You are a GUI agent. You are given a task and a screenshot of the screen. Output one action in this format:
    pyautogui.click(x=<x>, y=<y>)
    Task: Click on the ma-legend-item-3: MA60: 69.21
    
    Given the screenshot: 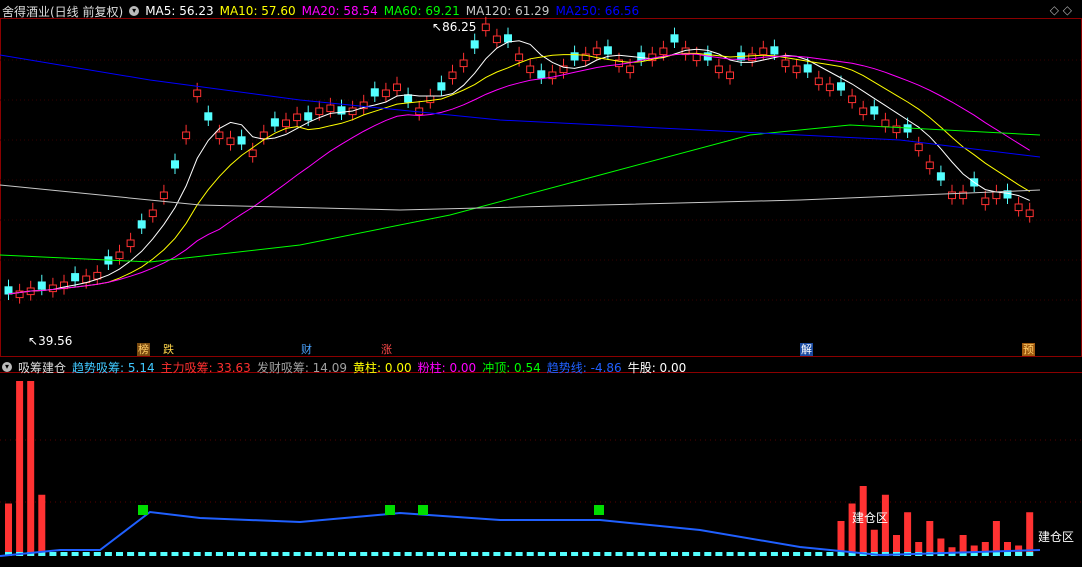 What is the action you would take?
    pyautogui.click(x=421, y=11)
    